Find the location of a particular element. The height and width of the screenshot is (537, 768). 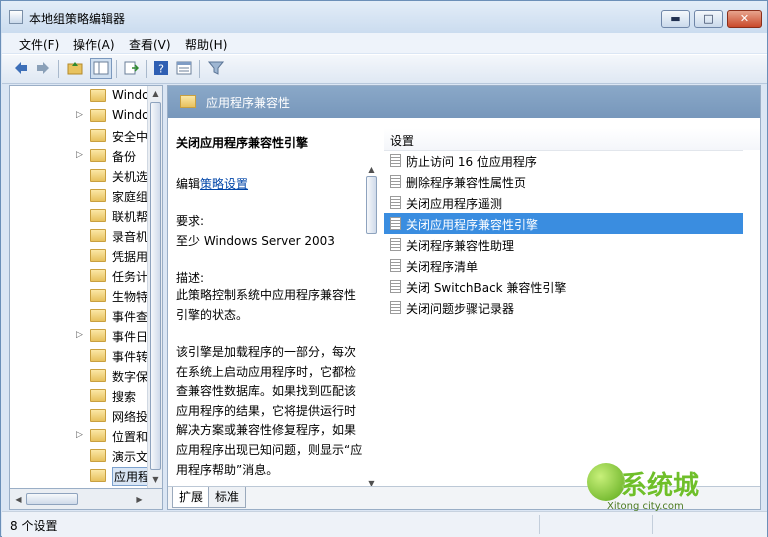

tree-item: 录音机 is located at coordinates (79, 236).